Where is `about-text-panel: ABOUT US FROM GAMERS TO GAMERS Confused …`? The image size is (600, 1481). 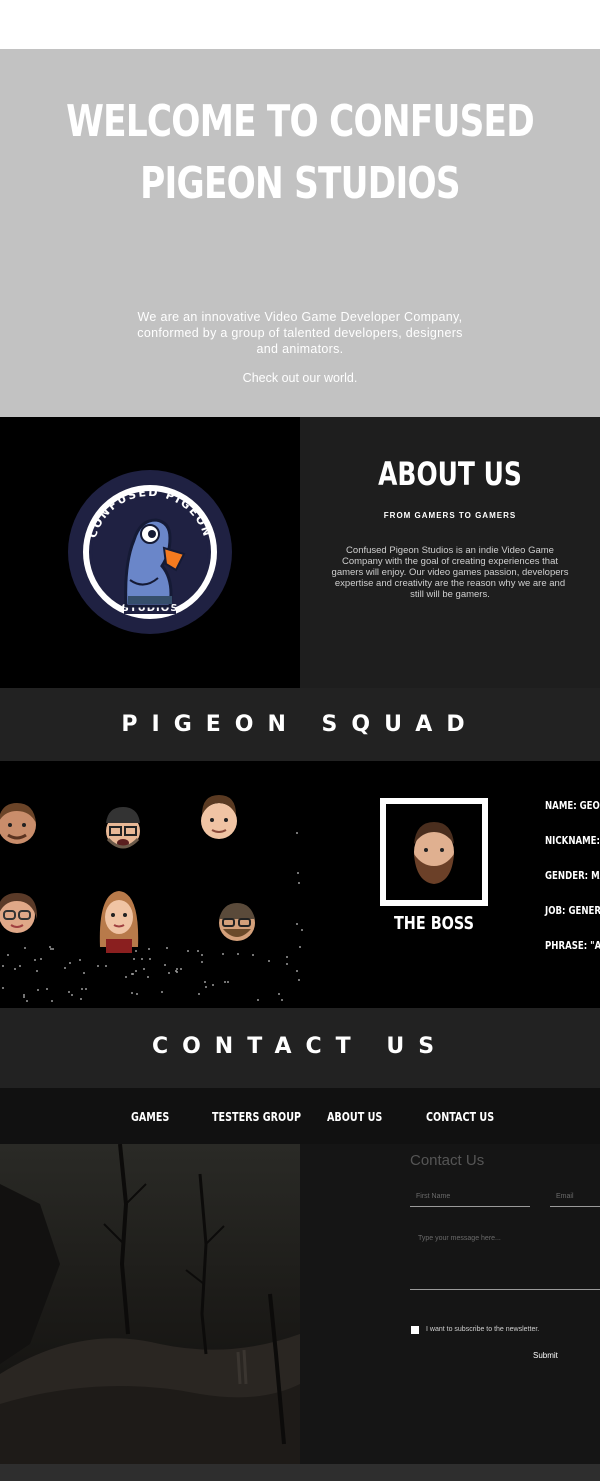 about-text-panel: ABOUT US FROM GAMERS TO GAMERS Confused … is located at coordinates (450, 552).